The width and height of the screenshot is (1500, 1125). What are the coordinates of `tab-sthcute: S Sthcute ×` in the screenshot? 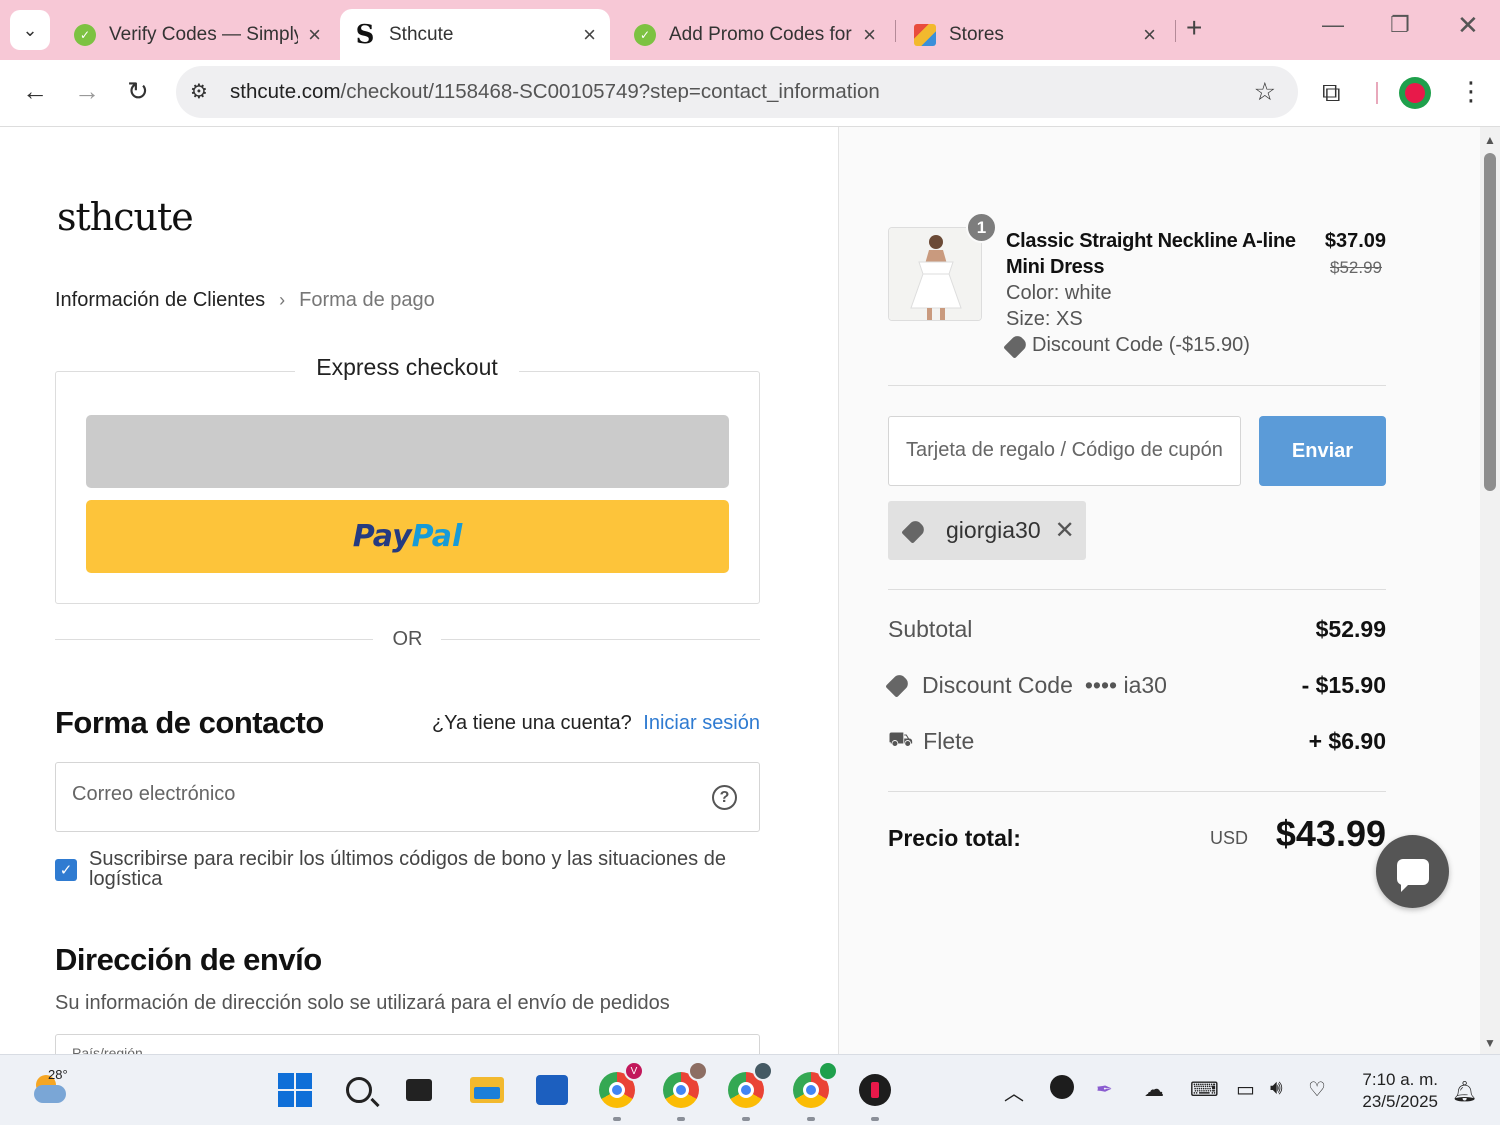 It's located at (475, 34).